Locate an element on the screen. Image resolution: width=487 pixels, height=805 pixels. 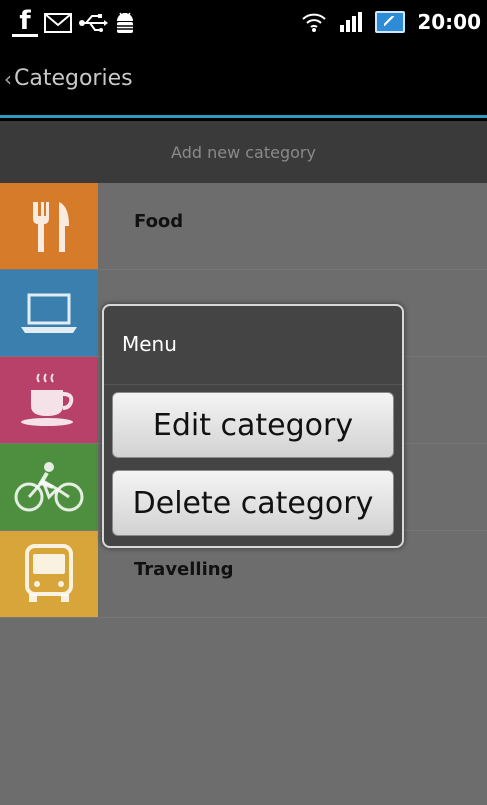
edit-category-button: Edit category is located at coordinates (253, 425).